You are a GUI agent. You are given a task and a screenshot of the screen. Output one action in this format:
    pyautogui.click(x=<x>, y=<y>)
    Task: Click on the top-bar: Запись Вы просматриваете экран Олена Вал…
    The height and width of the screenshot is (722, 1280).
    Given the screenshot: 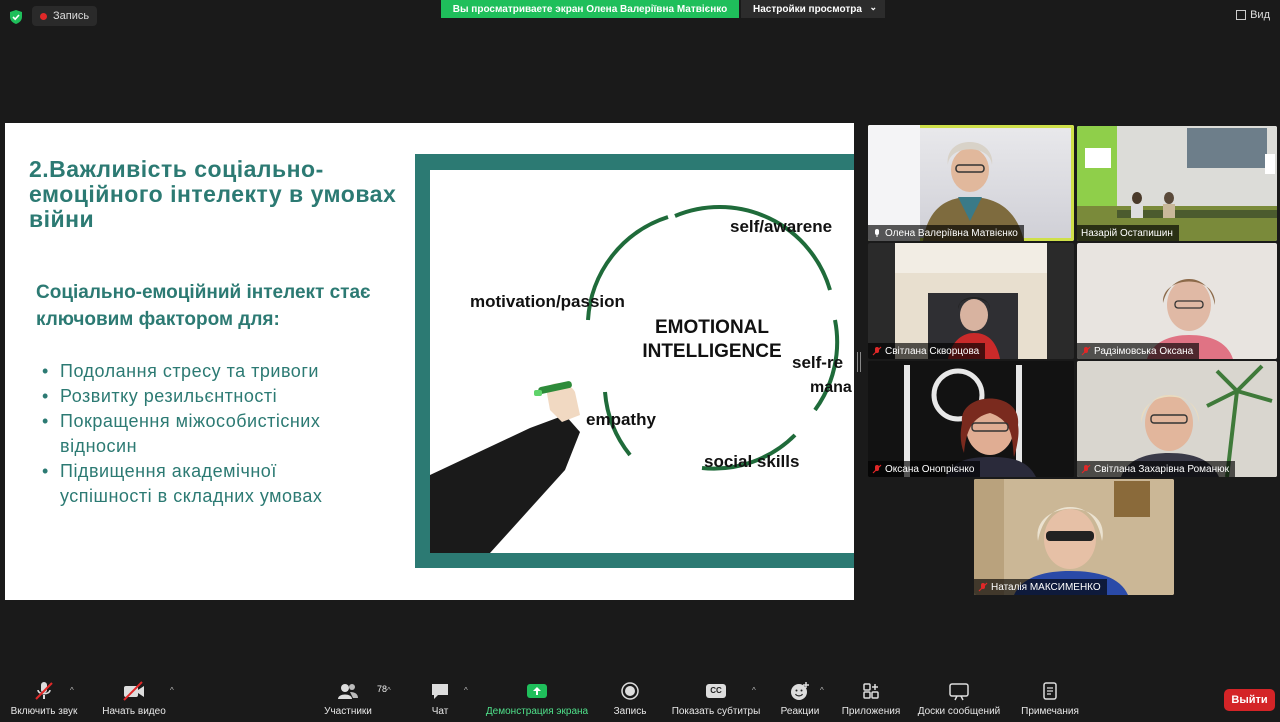 What is the action you would take?
    pyautogui.click(x=640, y=16)
    